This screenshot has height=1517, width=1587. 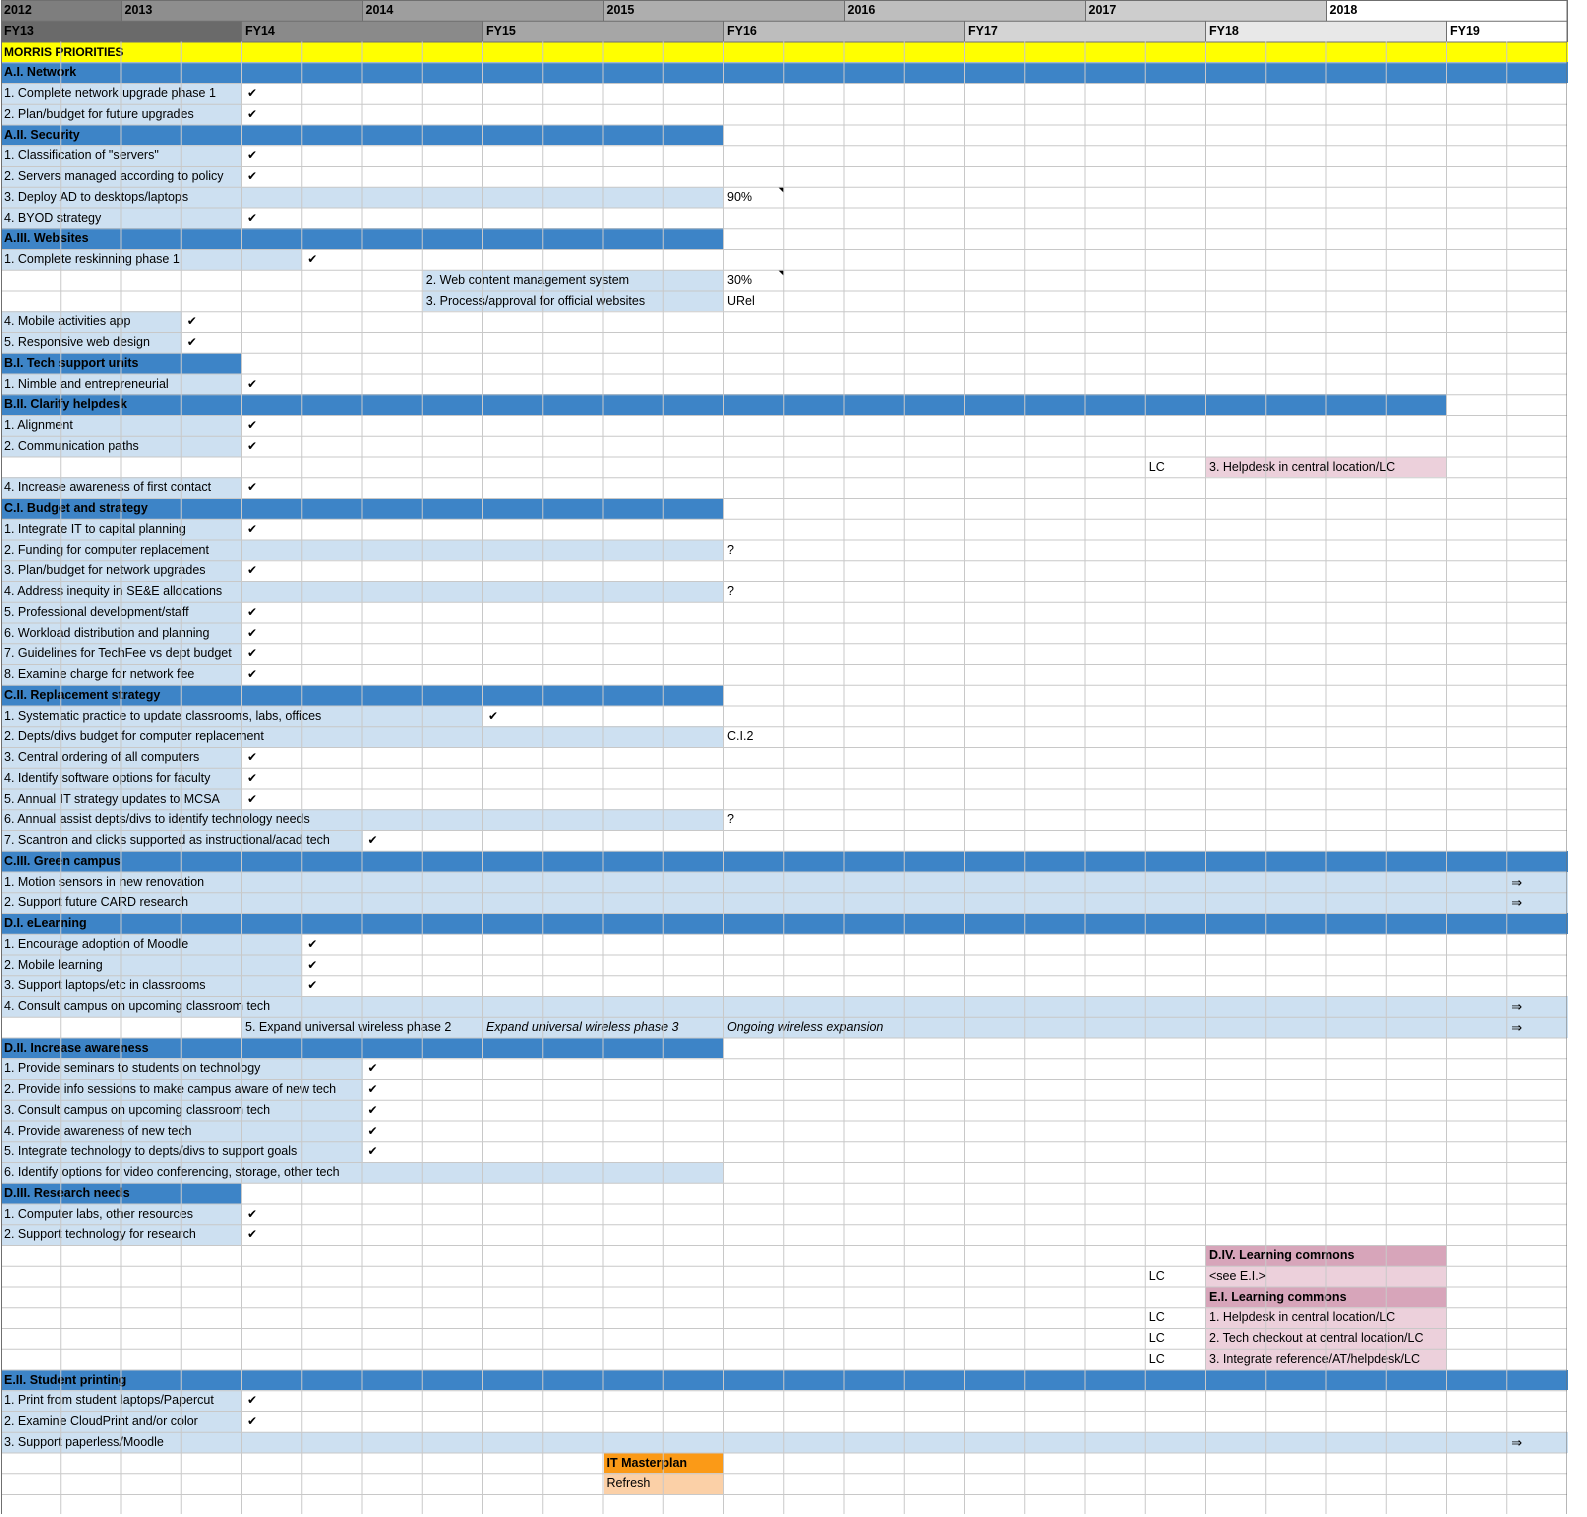 I want to click on lc-section-heading: D.IV. Learning commons, so click(x=1282, y=1255).